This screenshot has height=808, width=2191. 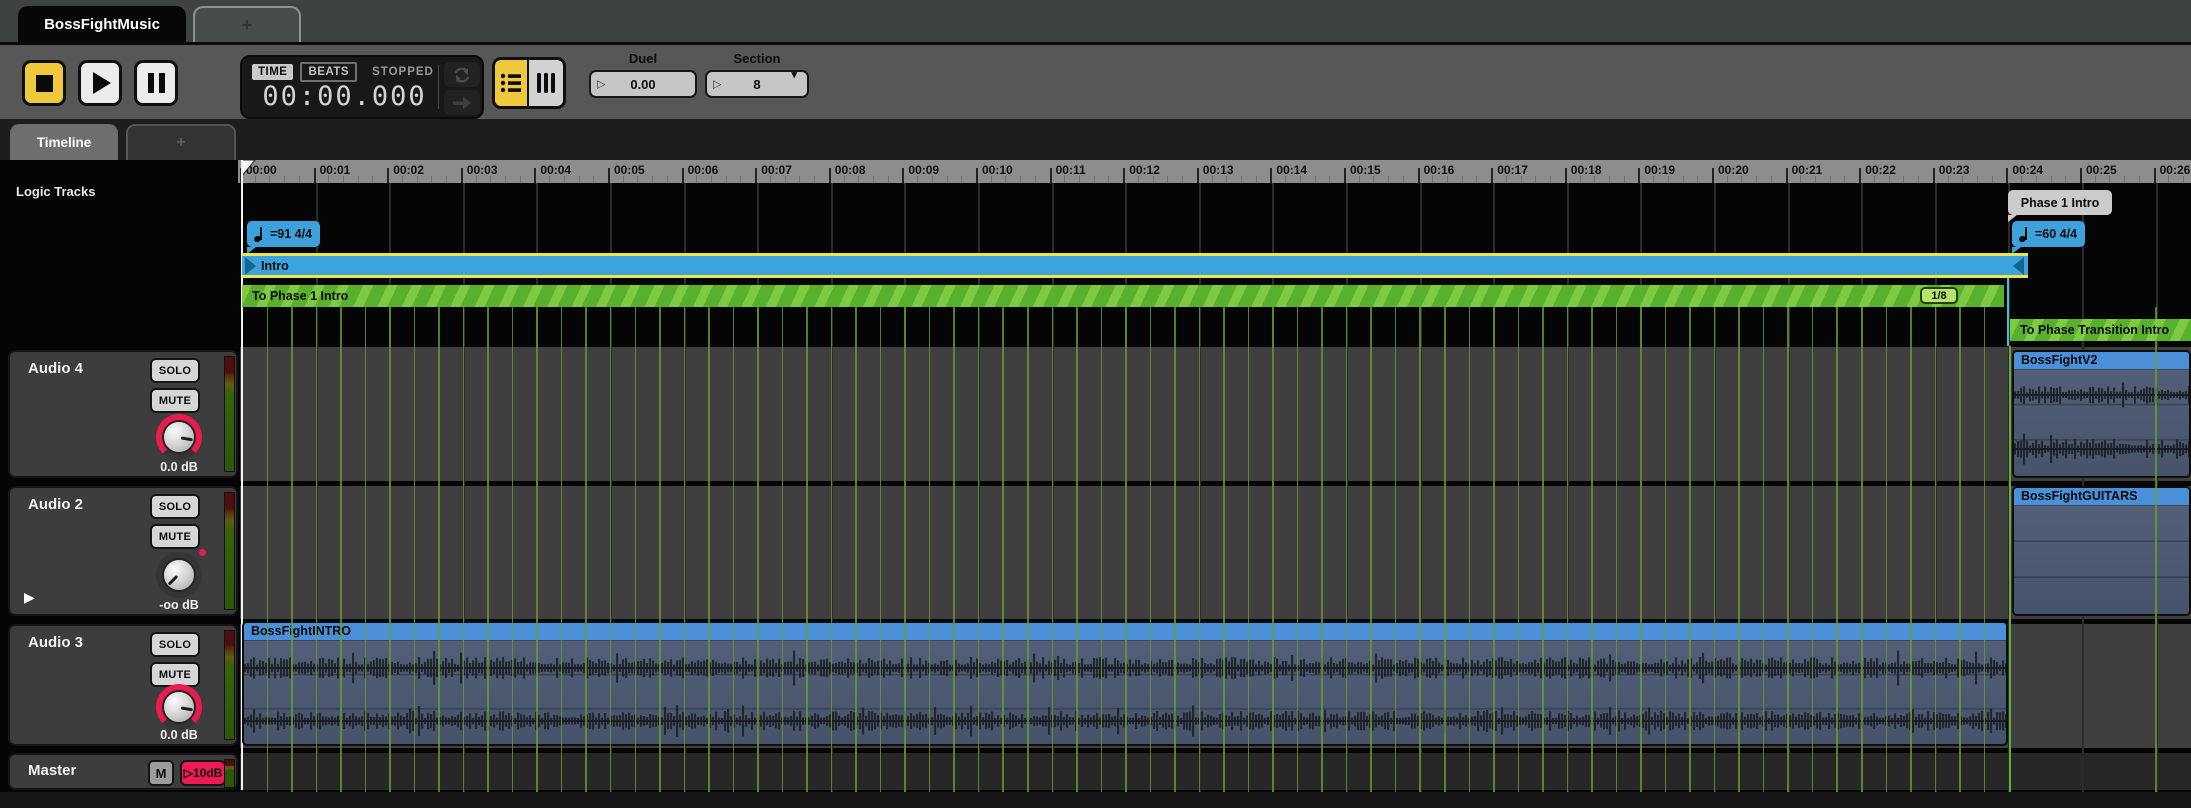 I want to click on section-value-field: ▷ 8 ▾, so click(x=757, y=84).